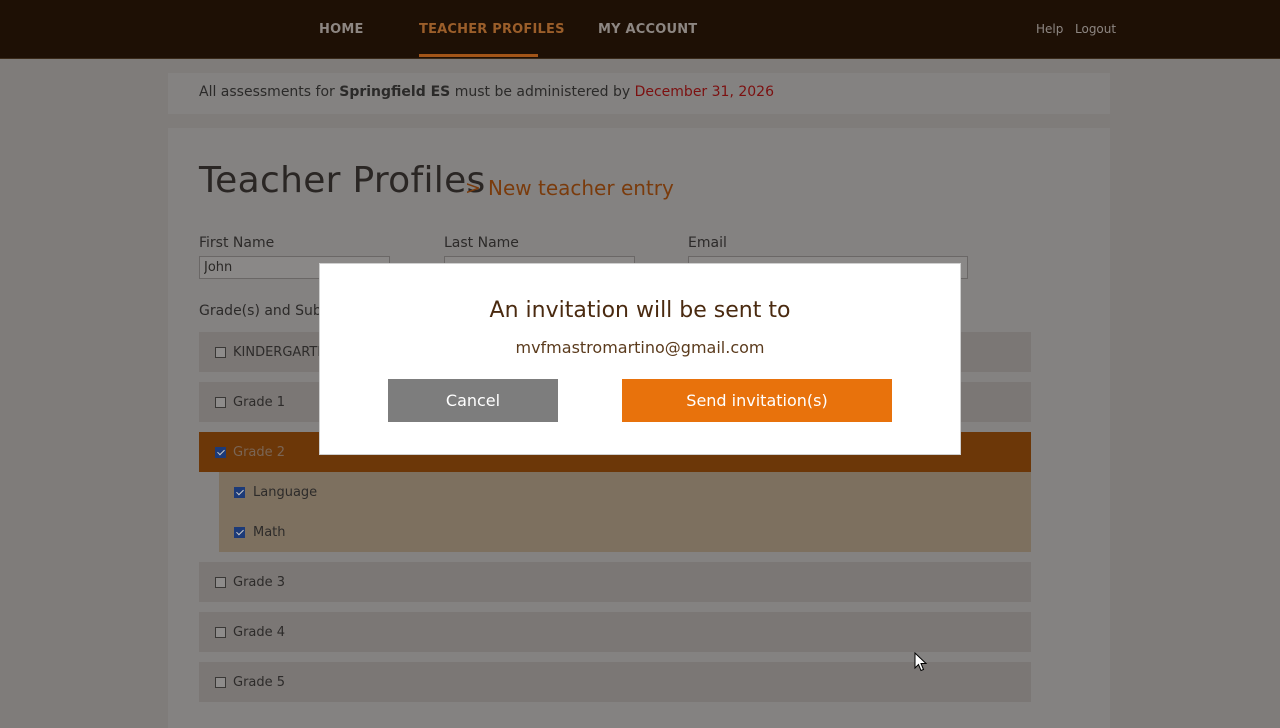 The height and width of the screenshot is (728, 1280). Describe the element at coordinates (259, 452) in the screenshot. I see `grade-label: Grade 2` at that location.